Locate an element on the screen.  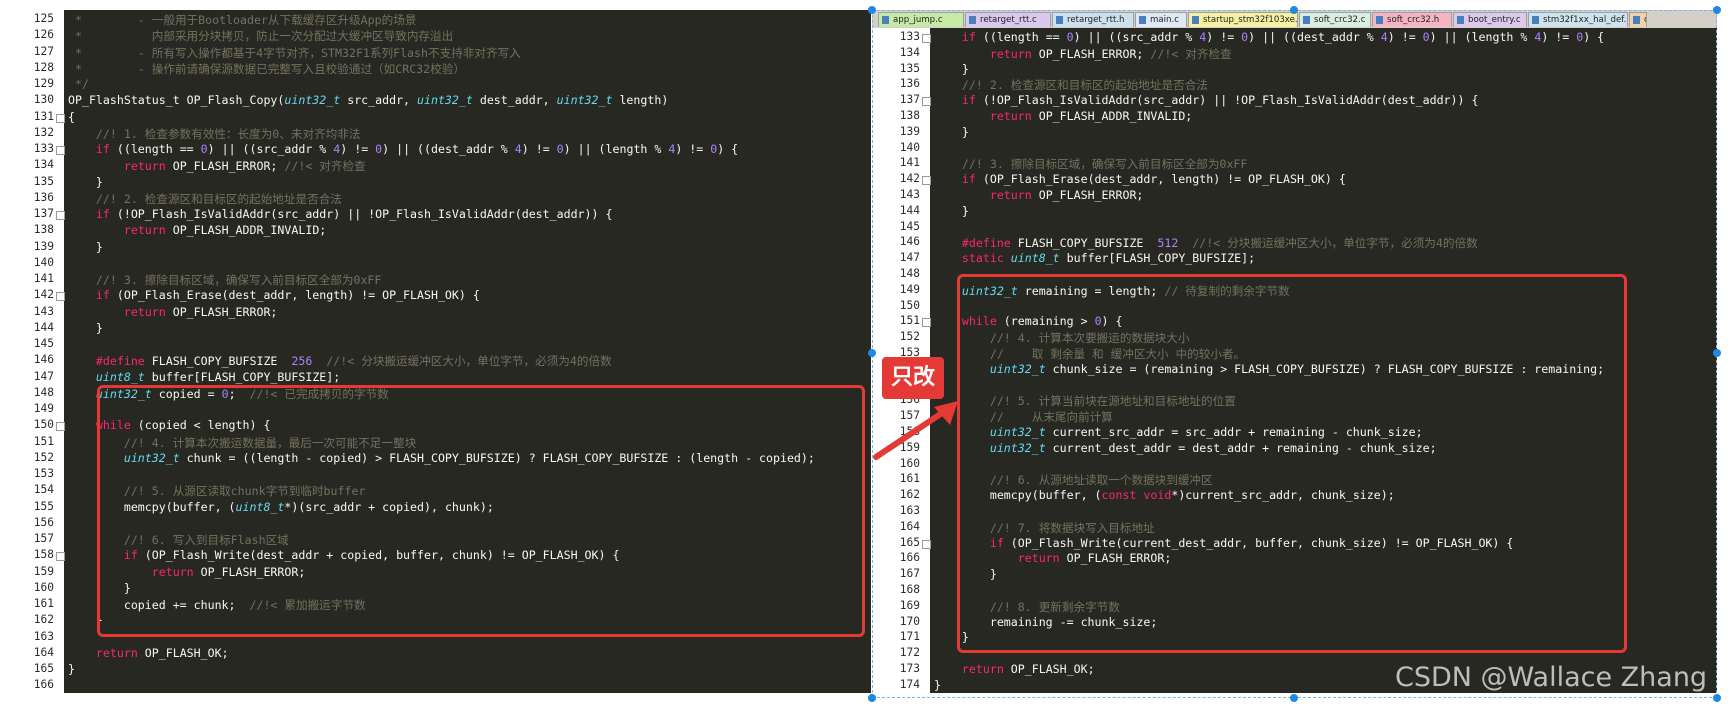
line-number: 126 is located at coordinates (43, 35).